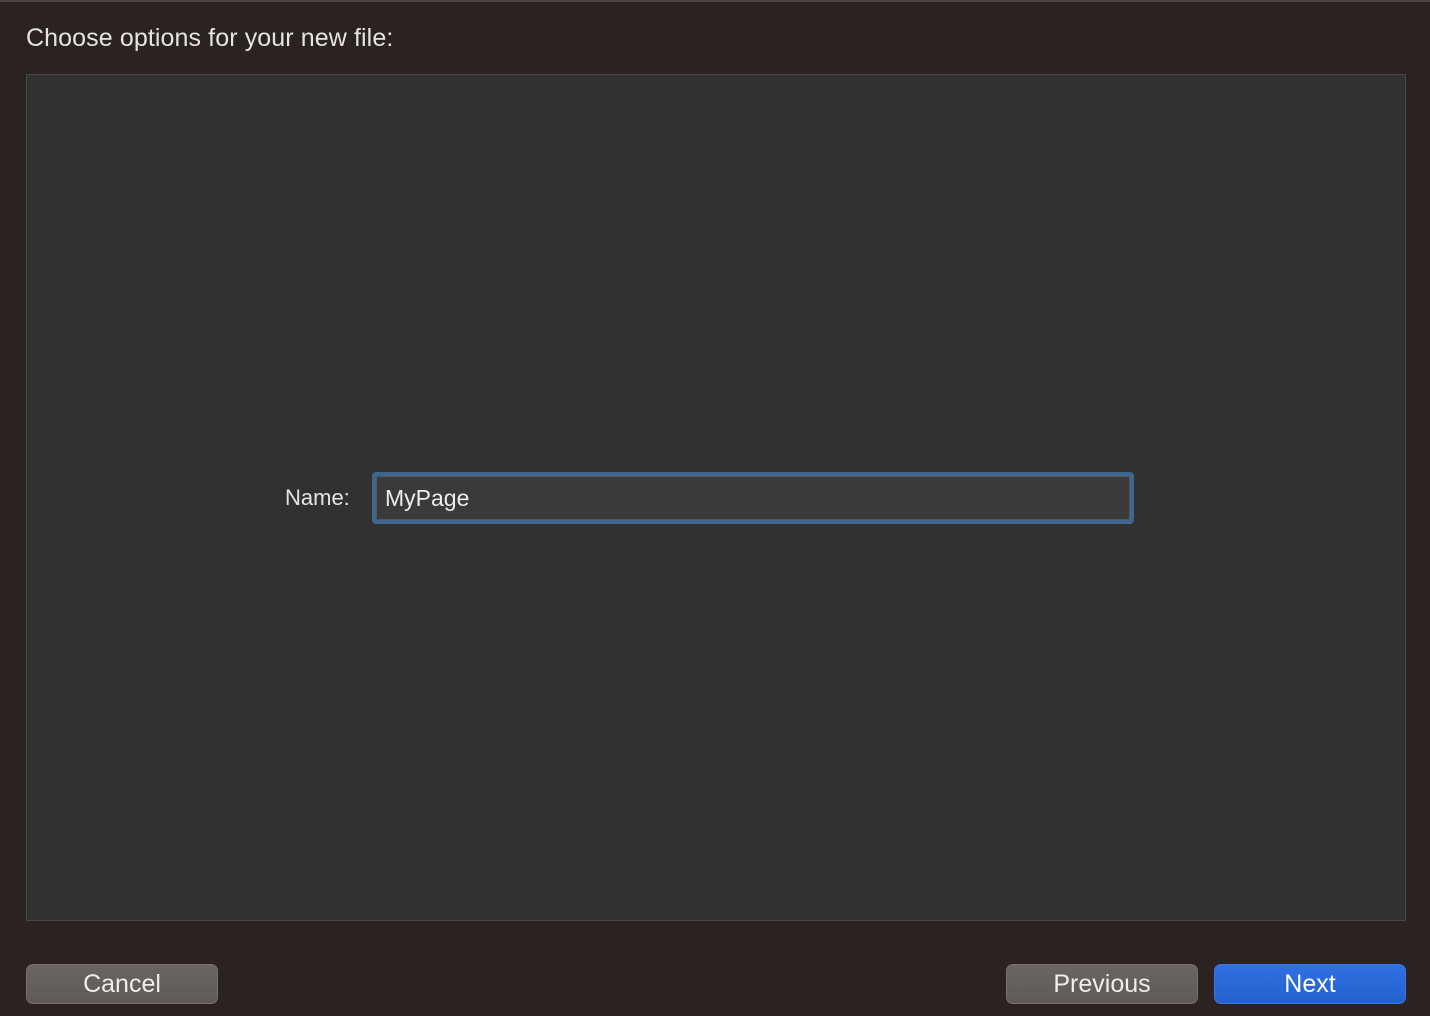  I want to click on sheet-title: Choose options for your new file:, so click(210, 38).